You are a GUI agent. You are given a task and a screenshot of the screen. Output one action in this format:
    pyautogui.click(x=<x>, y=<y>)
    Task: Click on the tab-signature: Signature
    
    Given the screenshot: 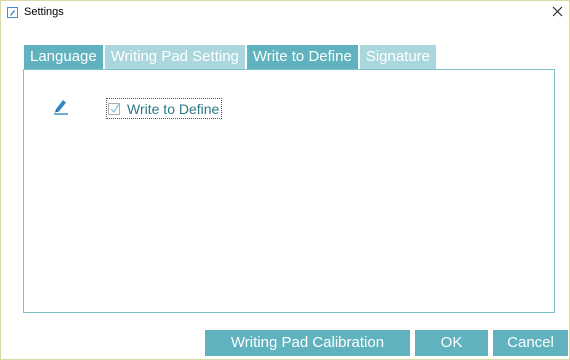 What is the action you would take?
    pyautogui.click(x=398, y=57)
    